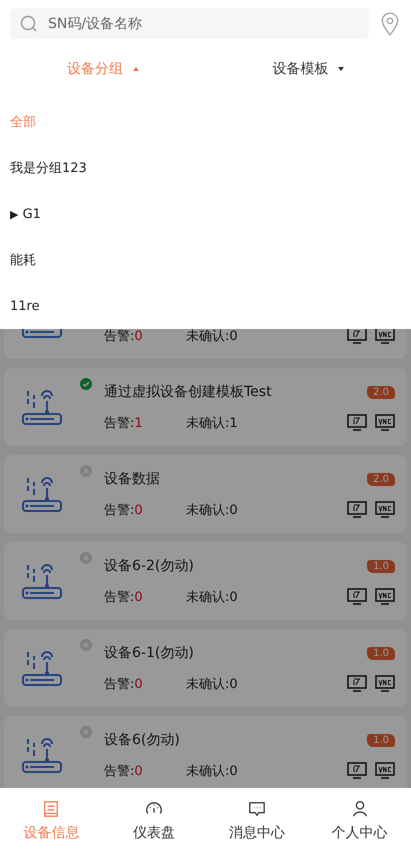 This screenshot has width=411, height=853. What do you see at coordinates (154, 820) in the screenshot?
I see `nav-tab: 仪表盘` at bounding box center [154, 820].